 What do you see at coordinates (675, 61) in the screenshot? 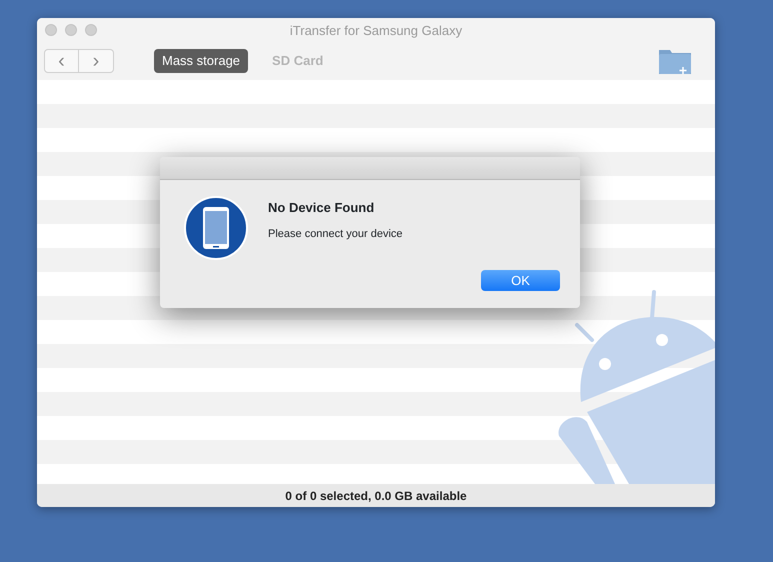
I see `new-folder-icon` at bounding box center [675, 61].